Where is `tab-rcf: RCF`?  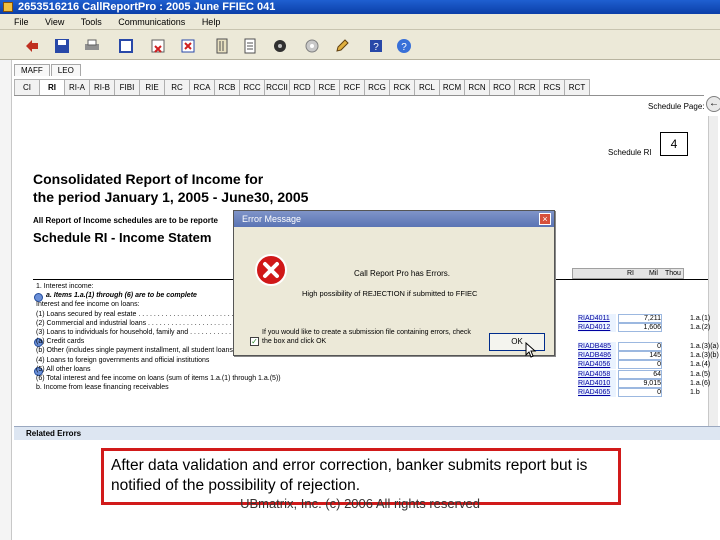 tab-rcf: RCF is located at coordinates (352, 87).